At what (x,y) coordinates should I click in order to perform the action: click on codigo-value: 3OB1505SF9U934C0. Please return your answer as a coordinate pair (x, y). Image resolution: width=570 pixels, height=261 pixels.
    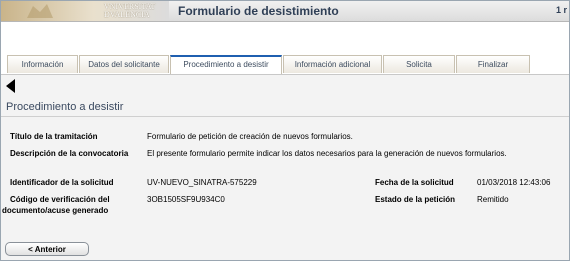
    Looking at the image, I should click on (186, 199).